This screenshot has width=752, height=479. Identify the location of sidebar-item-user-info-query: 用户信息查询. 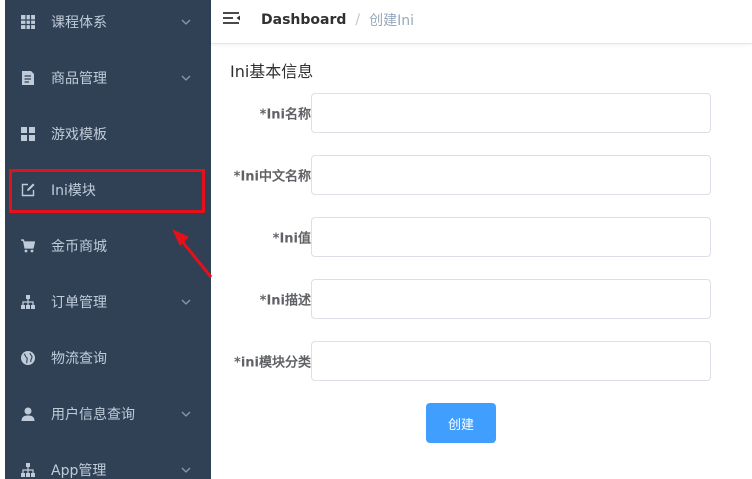
(108, 414).